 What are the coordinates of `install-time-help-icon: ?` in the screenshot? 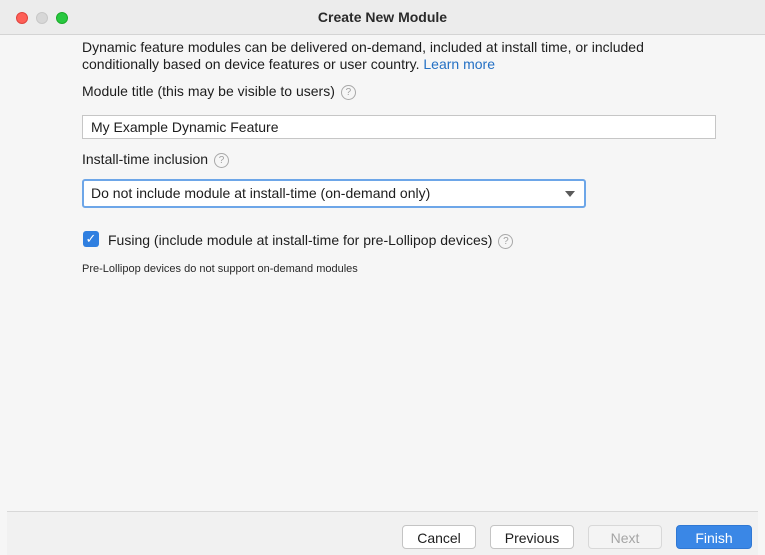 It's located at (222, 160).